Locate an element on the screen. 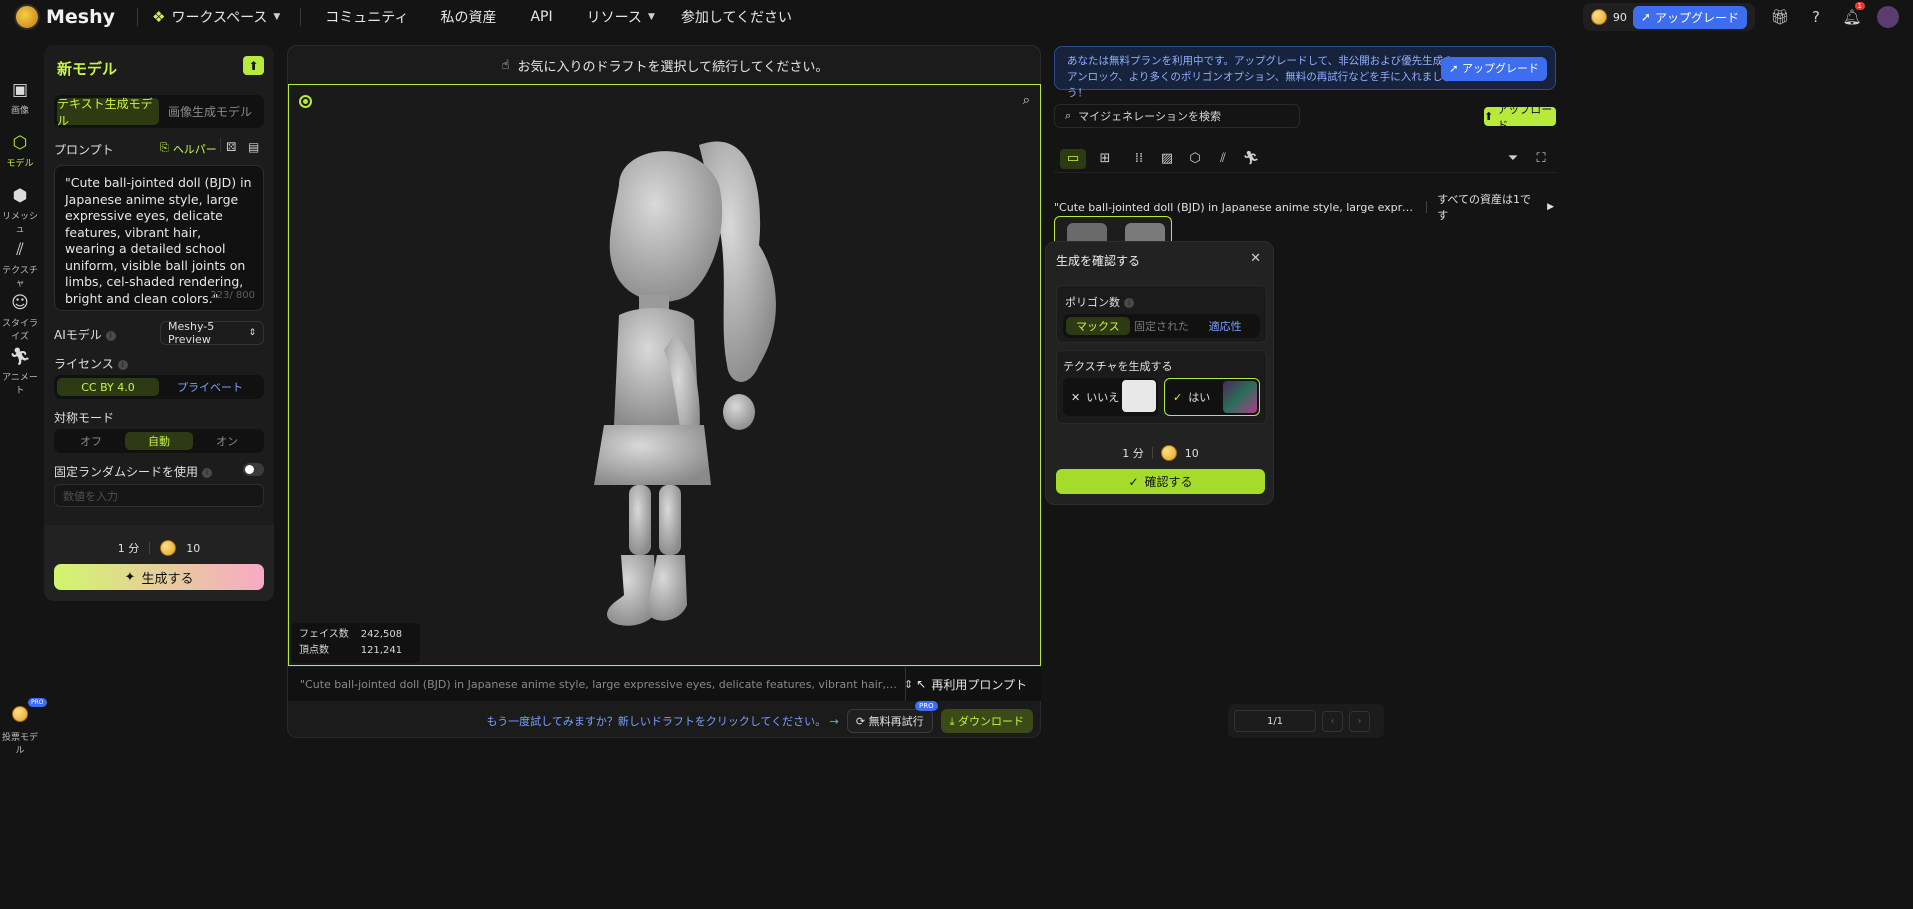 Image resolution: width=1913 pixels, height=909 pixels. texture-yes-option: ✓ はい is located at coordinates (1212, 397).